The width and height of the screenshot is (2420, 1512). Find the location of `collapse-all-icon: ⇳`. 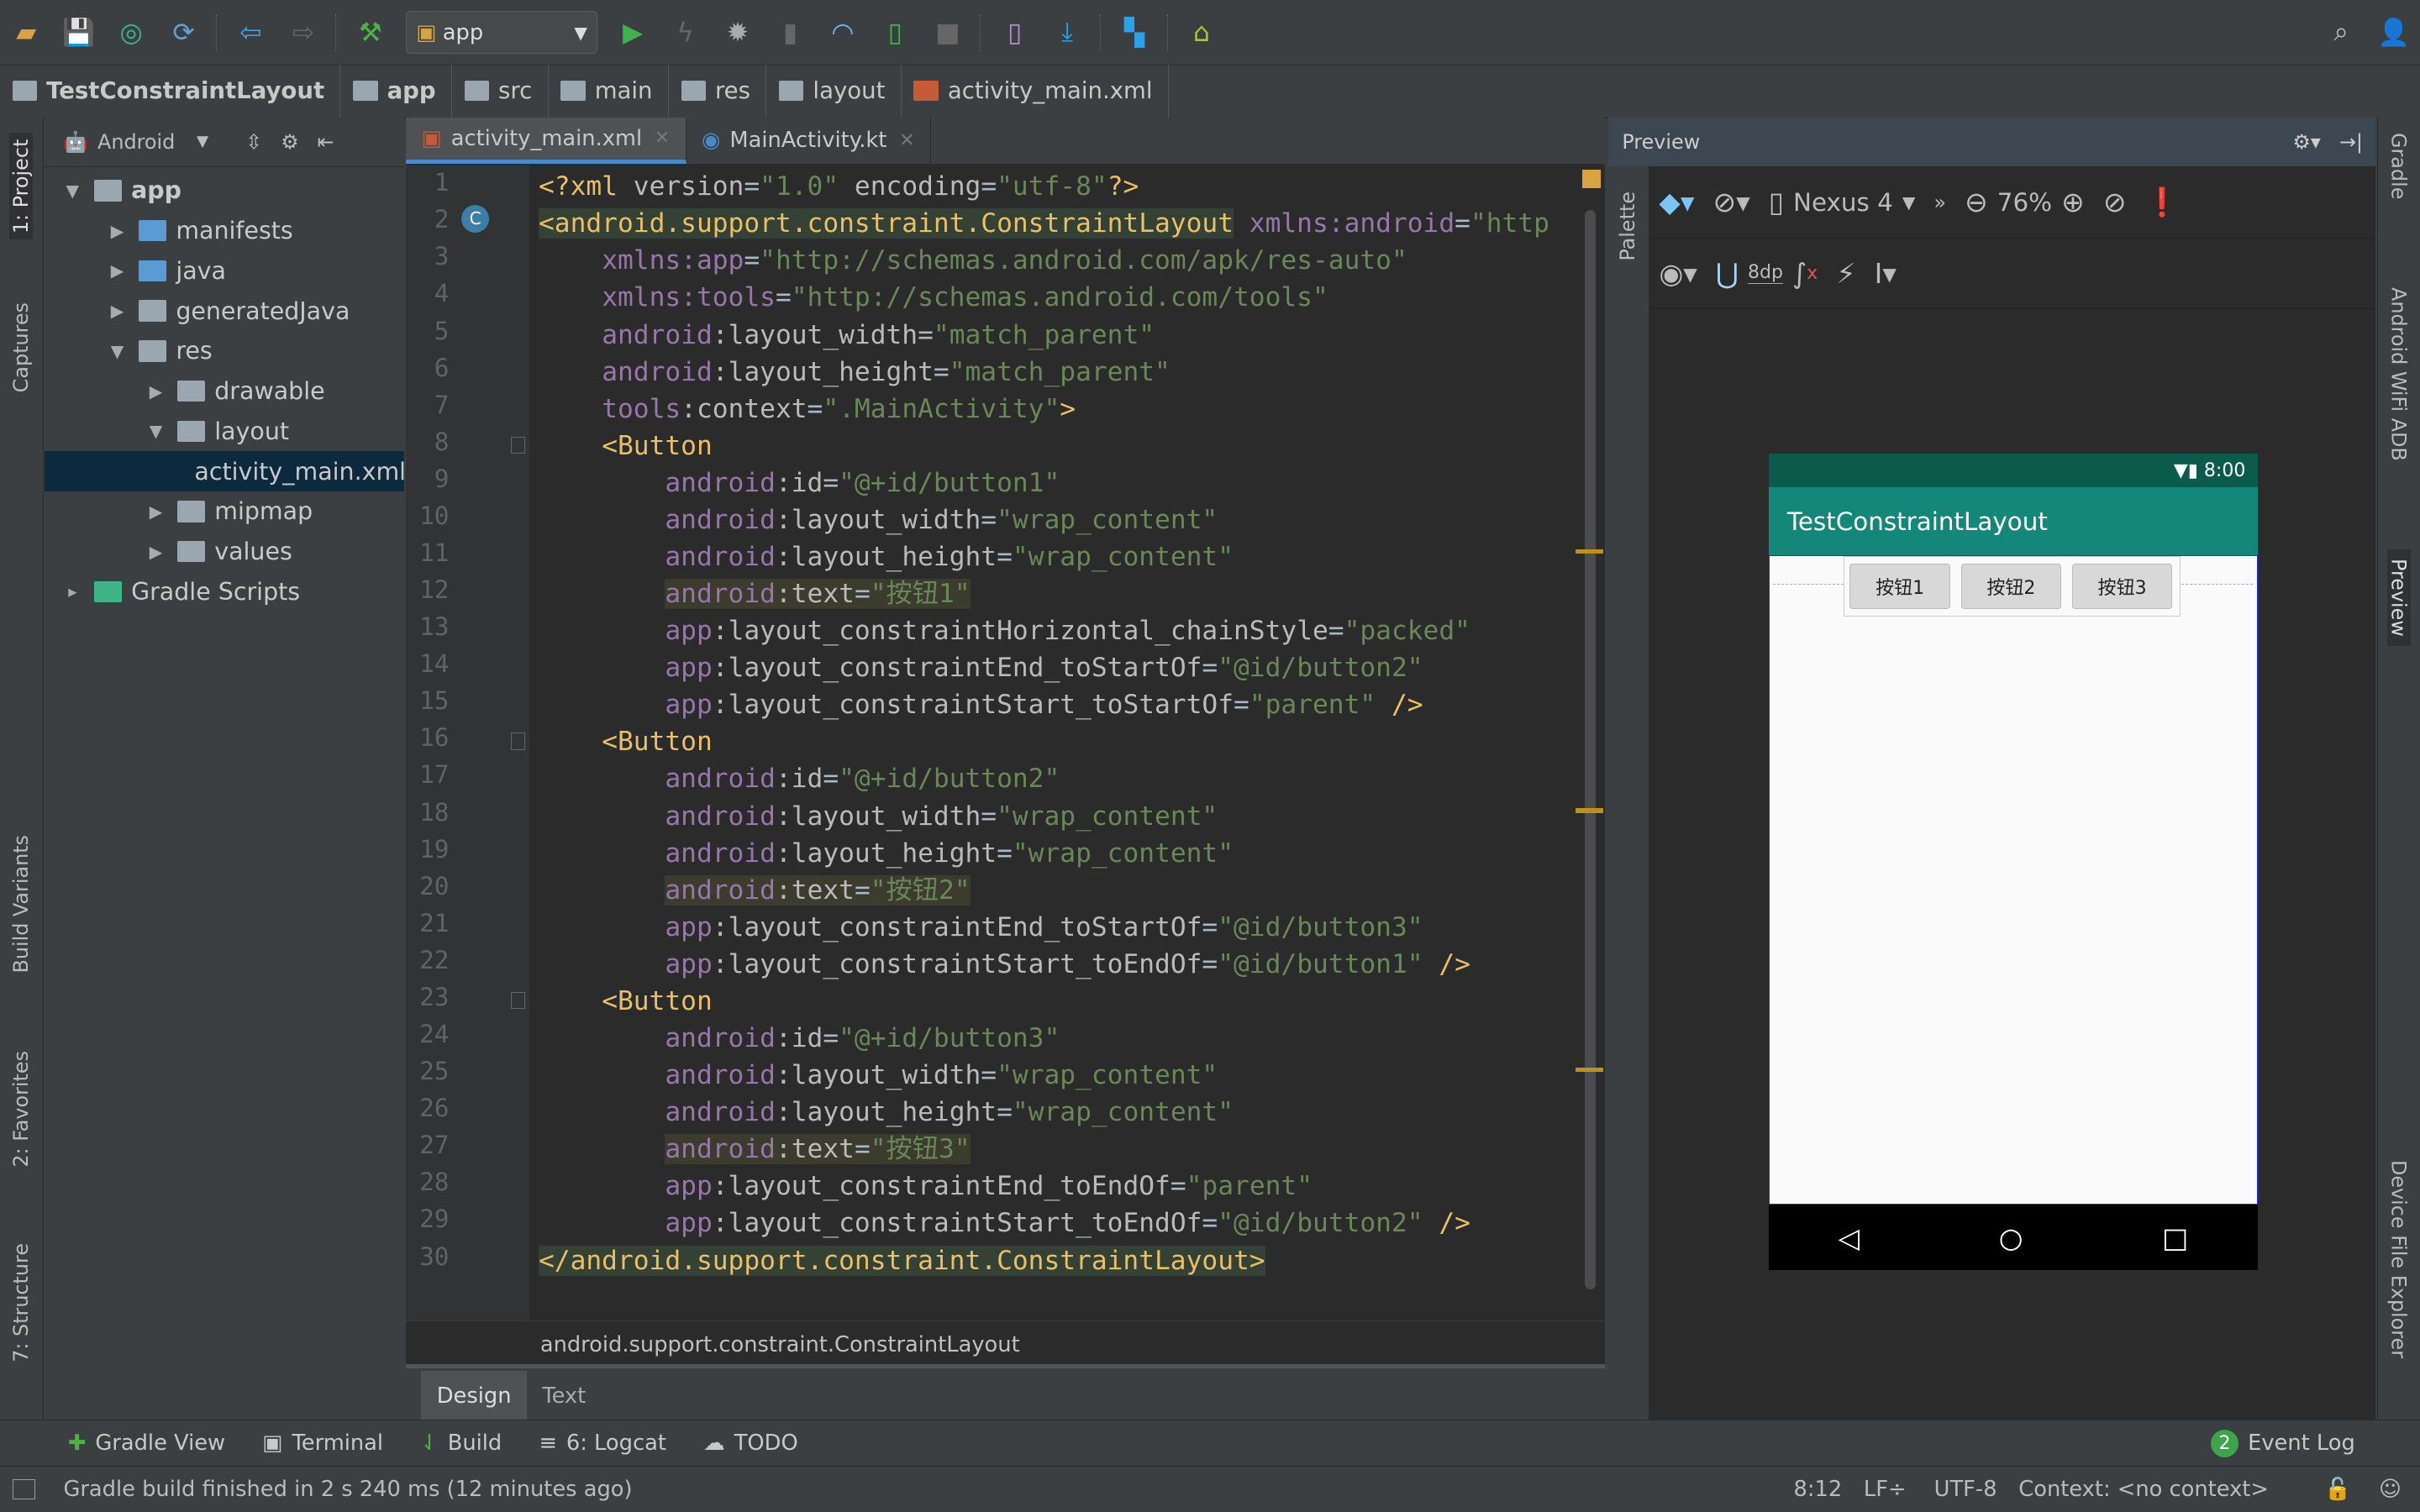

collapse-all-icon: ⇳ is located at coordinates (254, 142).